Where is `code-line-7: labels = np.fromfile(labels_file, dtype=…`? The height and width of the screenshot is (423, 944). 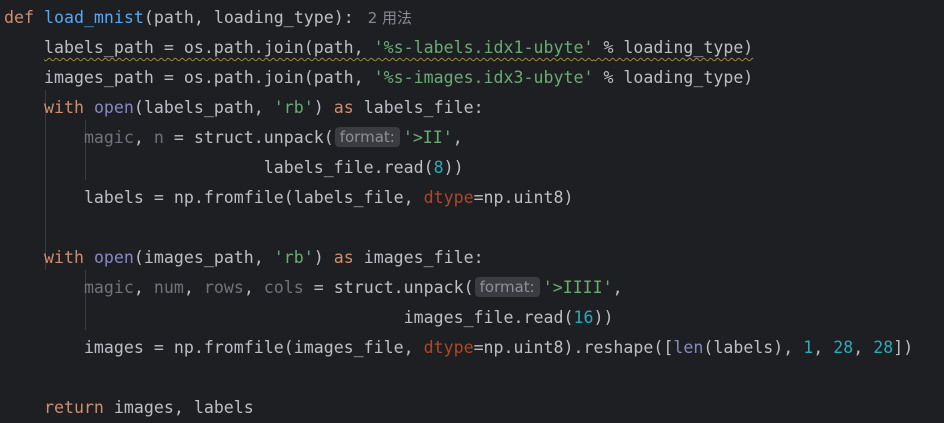
code-line-7: labels = np.fromfile(labels_file, dtype=… is located at coordinates (289, 198).